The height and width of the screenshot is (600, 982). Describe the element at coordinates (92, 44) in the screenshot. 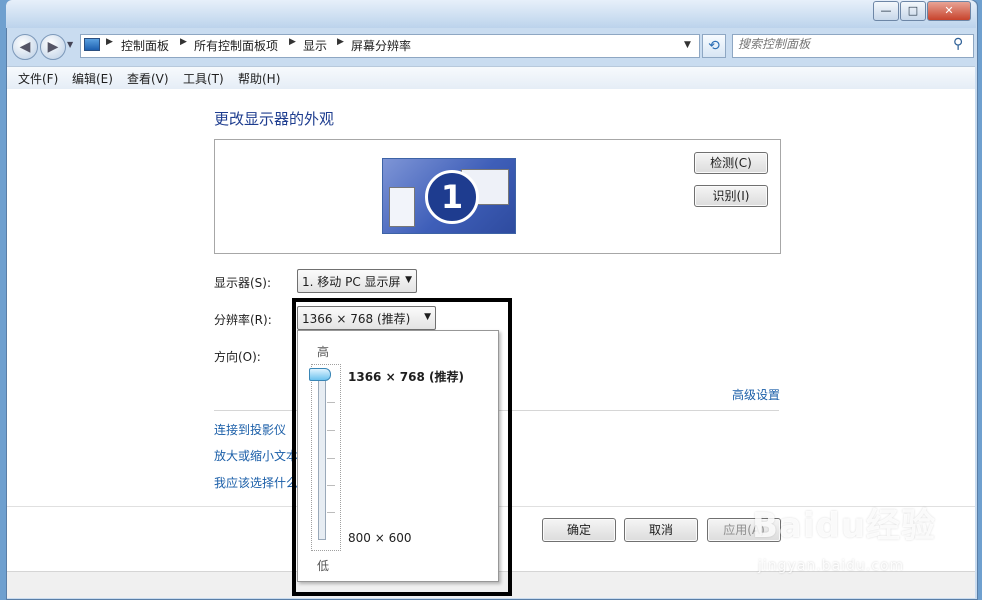

I see `control-panel-icon` at that location.